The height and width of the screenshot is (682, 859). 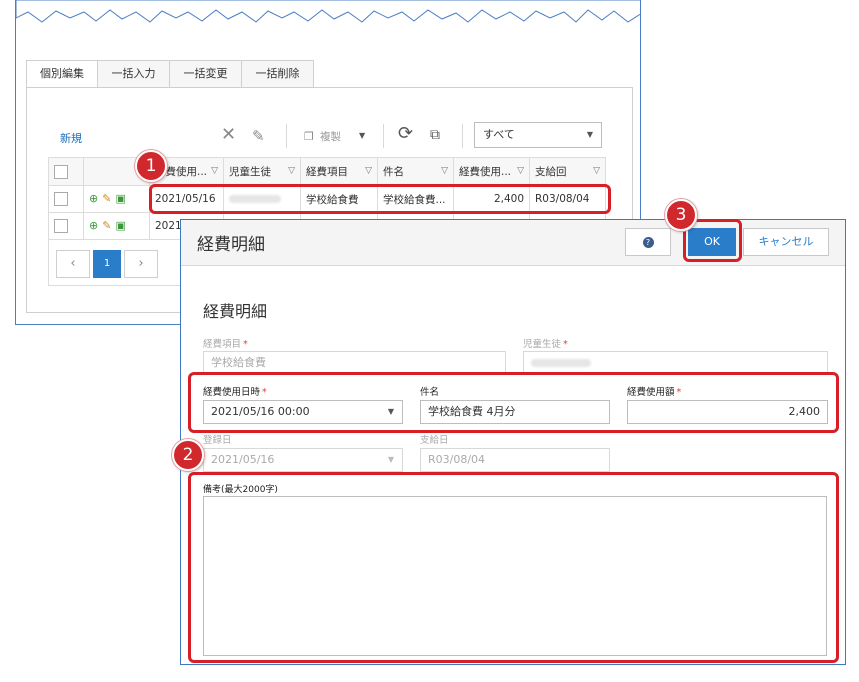 I want to click on pencil-icon: ✎, so click(x=258, y=136).